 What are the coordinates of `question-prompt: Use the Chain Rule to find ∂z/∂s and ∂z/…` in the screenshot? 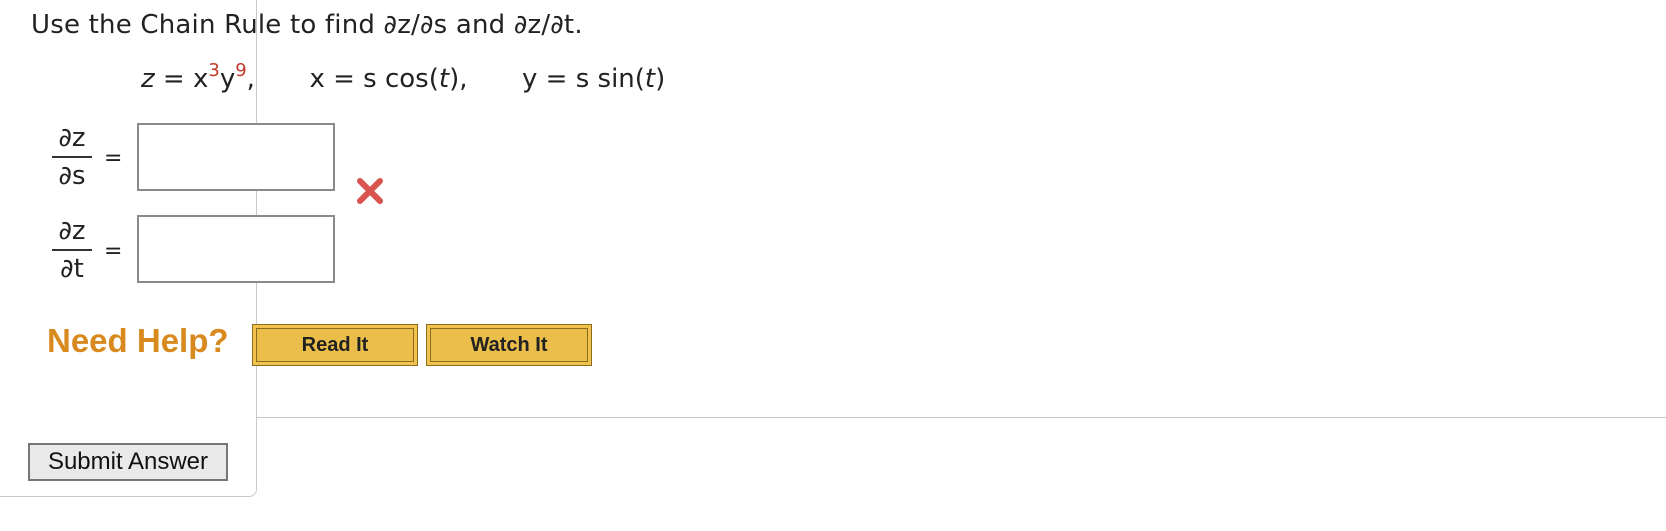 It's located at (307, 25).